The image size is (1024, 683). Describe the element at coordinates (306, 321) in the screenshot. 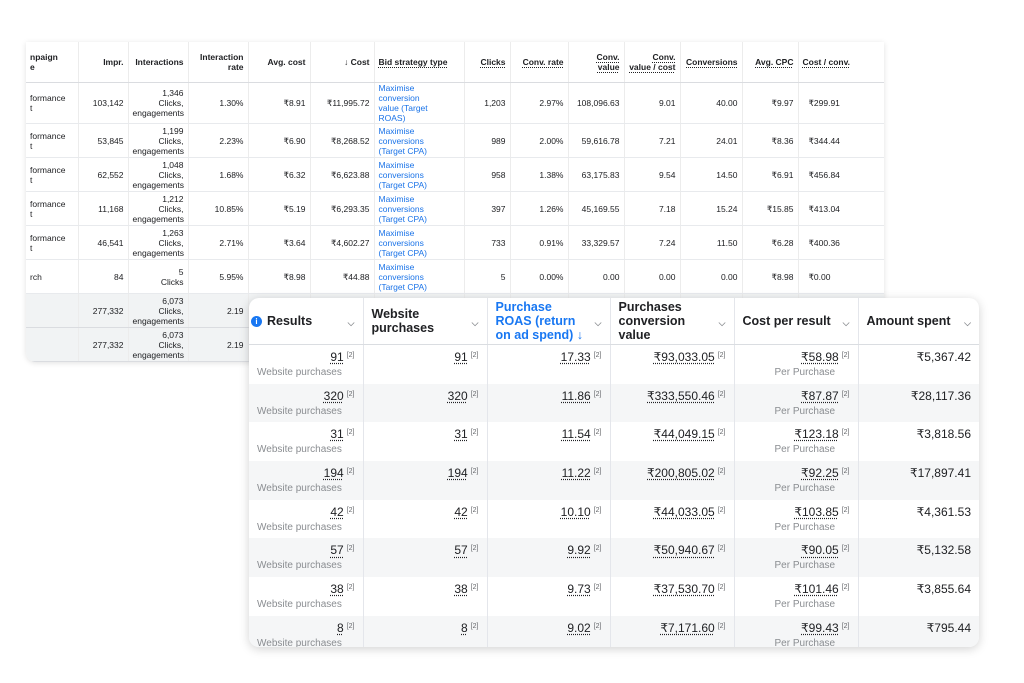

I see `col-results: i Results ⌵` at that location.